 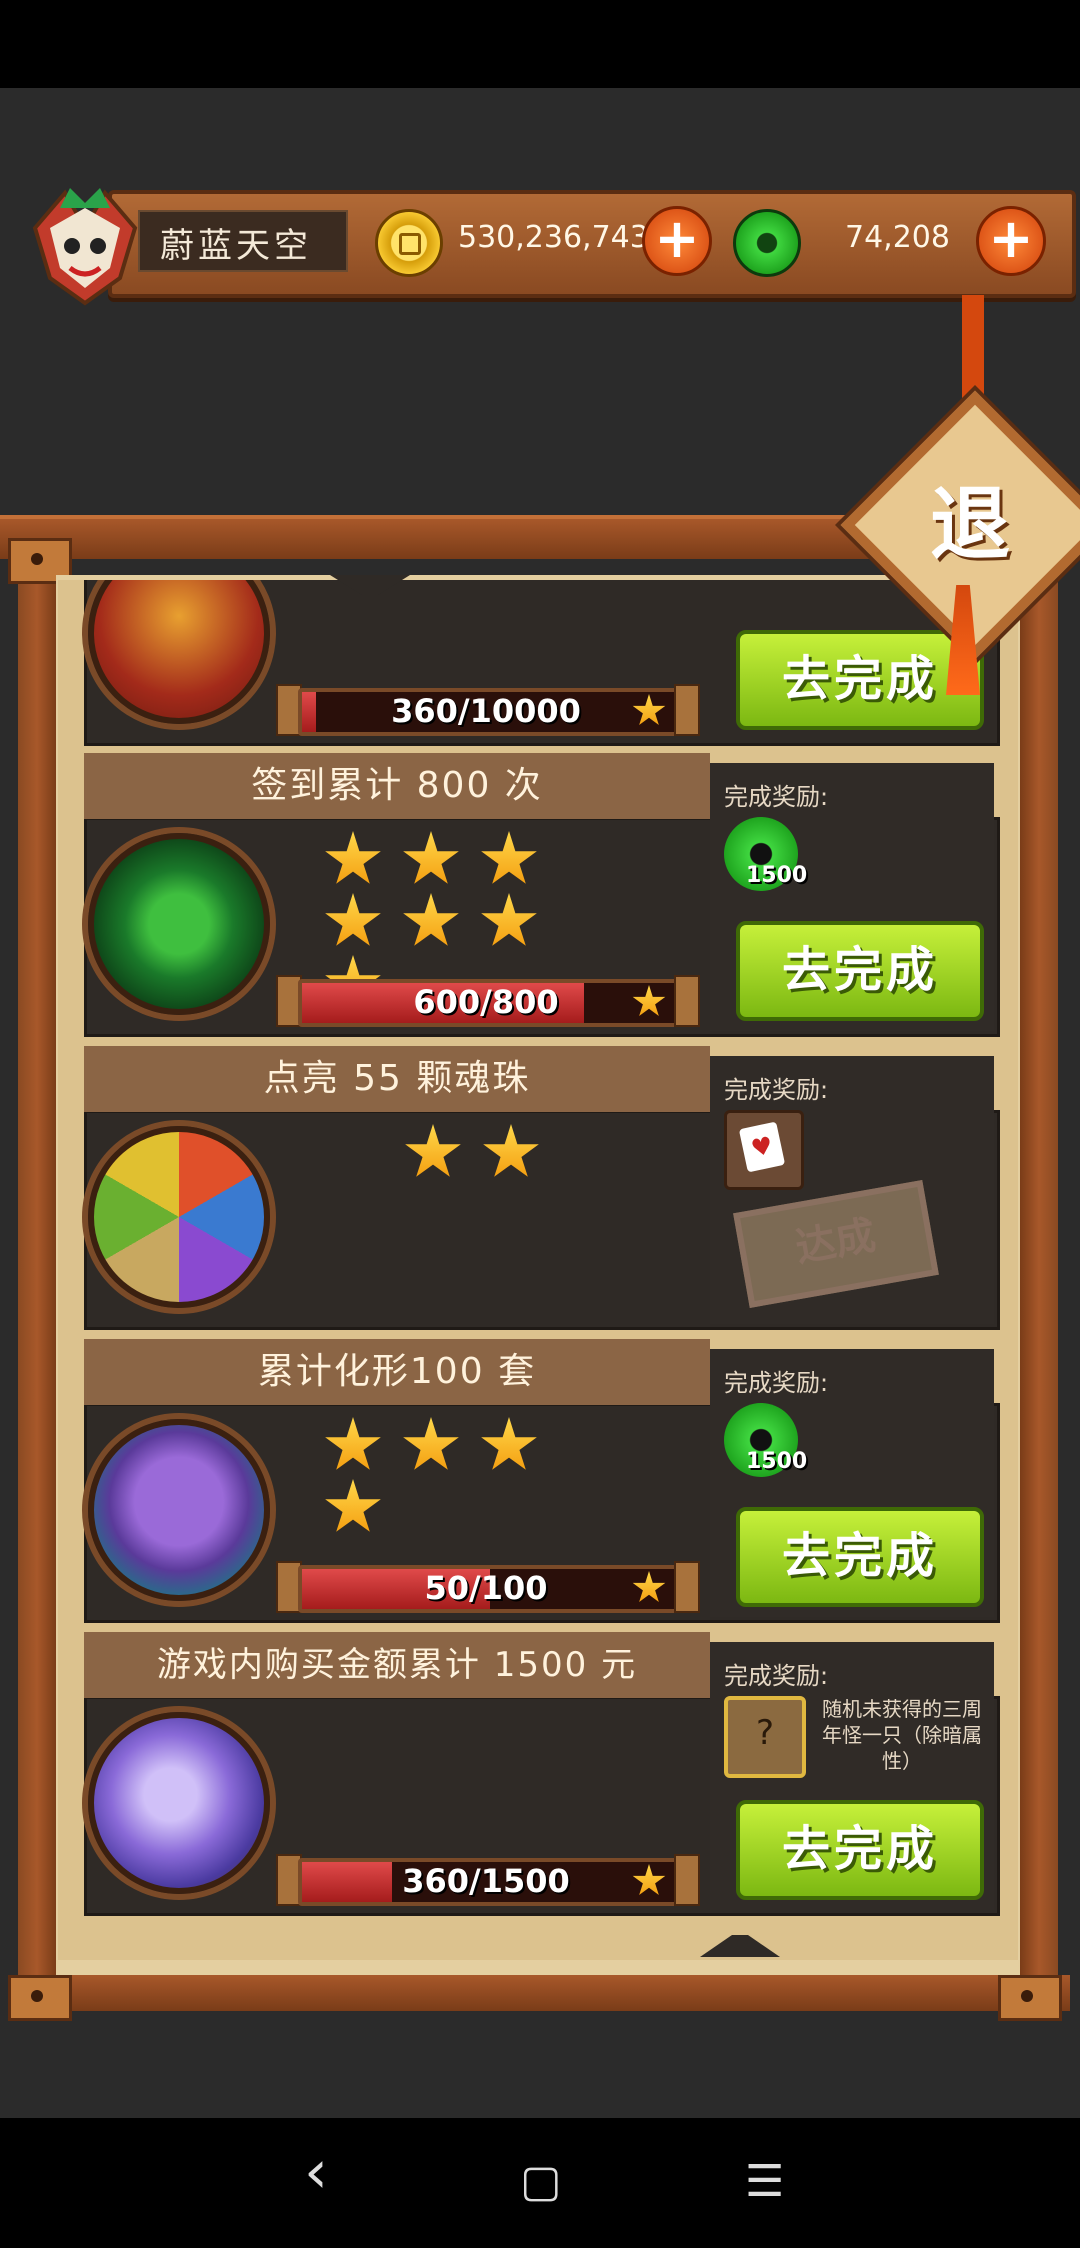 What do you see at coordinates (179, 1510) in the screenshot?
I see `wizard-hat-icon` at bounding box center [179, 1510].